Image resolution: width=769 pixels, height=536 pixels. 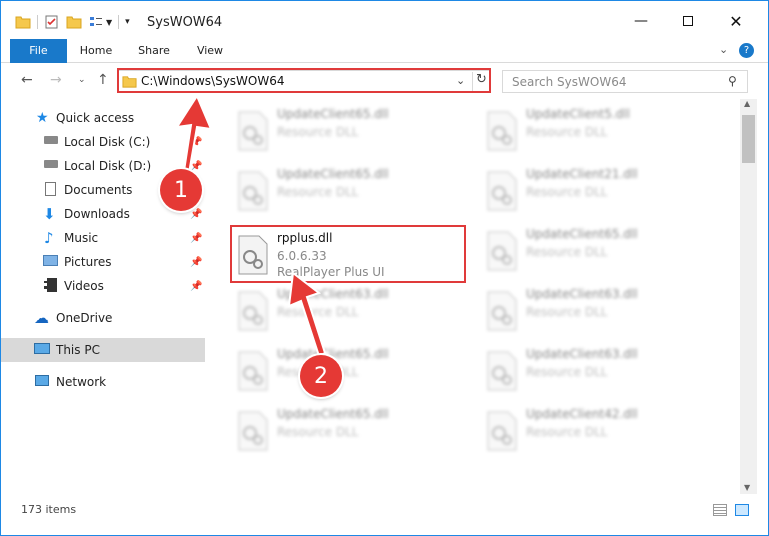 What do you see at coordinates (321, 376) in the screenshot?
I see `step-badge-2: 2` at bounding box center [321, 376].